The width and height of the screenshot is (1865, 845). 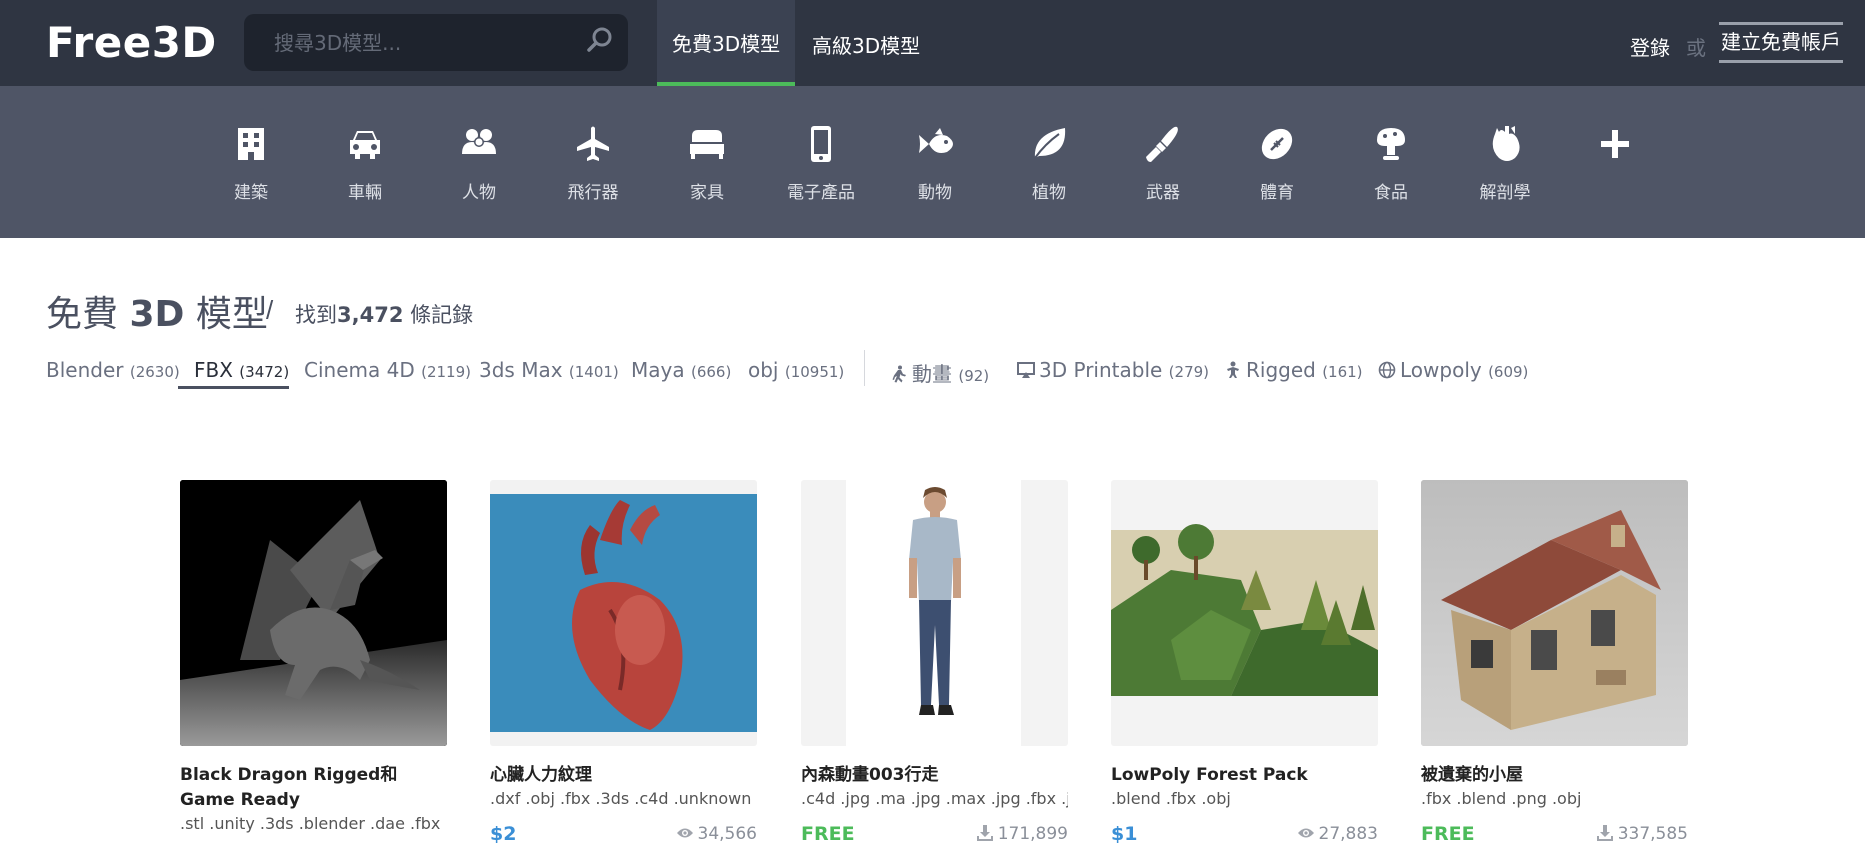 What do you see at coordinates (503, 834) in the screenshot?
I see `model-price: $2` at bounding box center [503, 834].